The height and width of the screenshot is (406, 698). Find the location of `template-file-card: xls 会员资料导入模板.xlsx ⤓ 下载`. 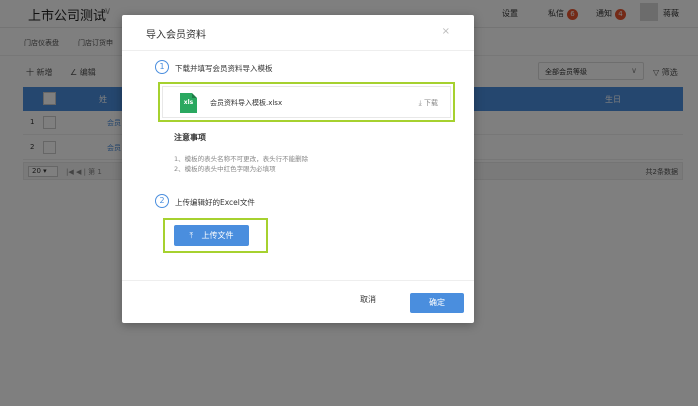

template-file-card: xls 会员资料导入模板.xlsx ⤓ 下载 is located at coordinates (306, 102).